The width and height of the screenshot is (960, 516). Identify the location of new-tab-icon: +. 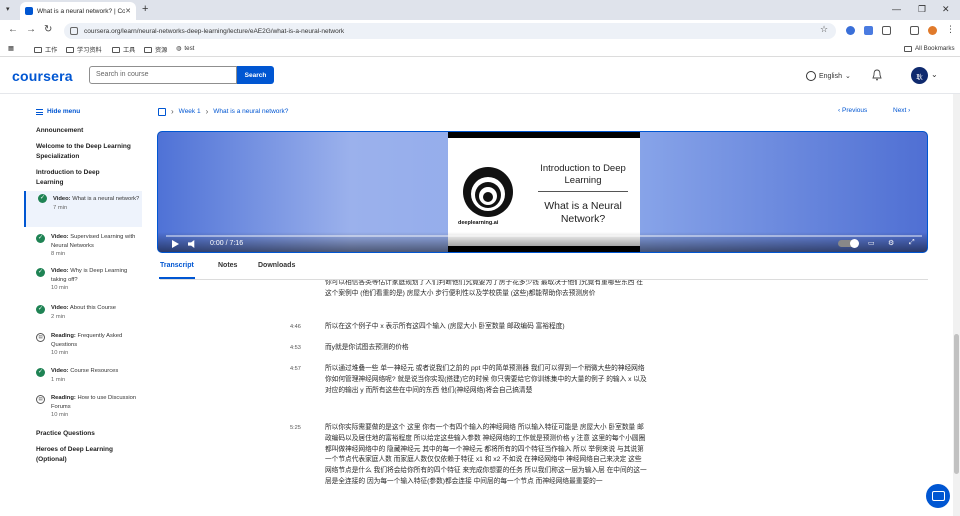
(145, 9).